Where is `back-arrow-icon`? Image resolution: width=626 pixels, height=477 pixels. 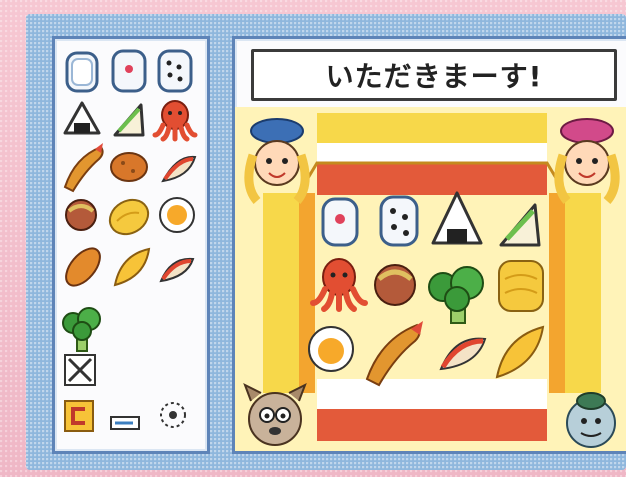
back-arrow-icon is located at coordinates (79, 416).